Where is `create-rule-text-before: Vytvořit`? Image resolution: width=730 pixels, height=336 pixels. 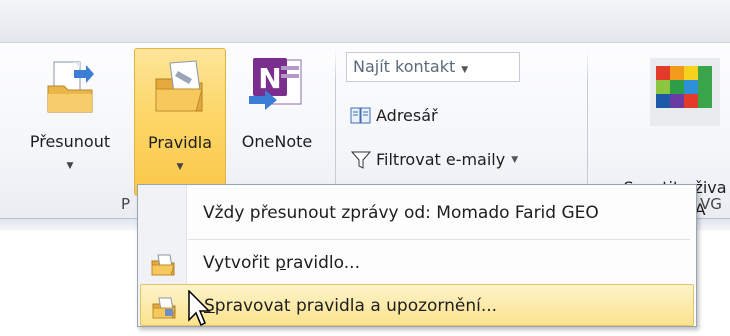 create-rule-text-before: Vytvořit is located at coordinates (239, 263).